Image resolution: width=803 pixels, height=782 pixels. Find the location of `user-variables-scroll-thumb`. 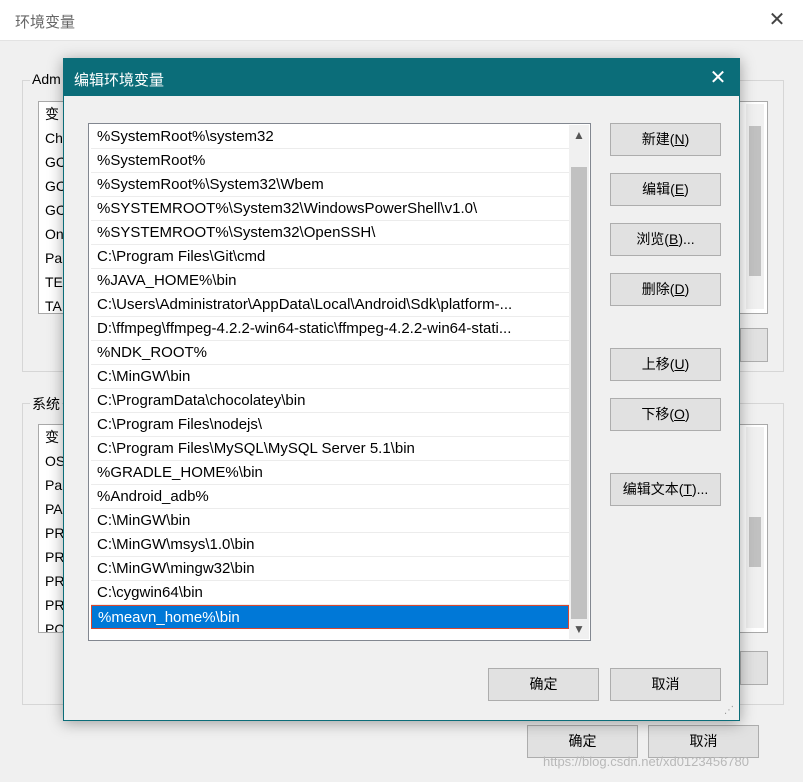

user-variables-scroll-thumb is located at coordinates (755, 201).